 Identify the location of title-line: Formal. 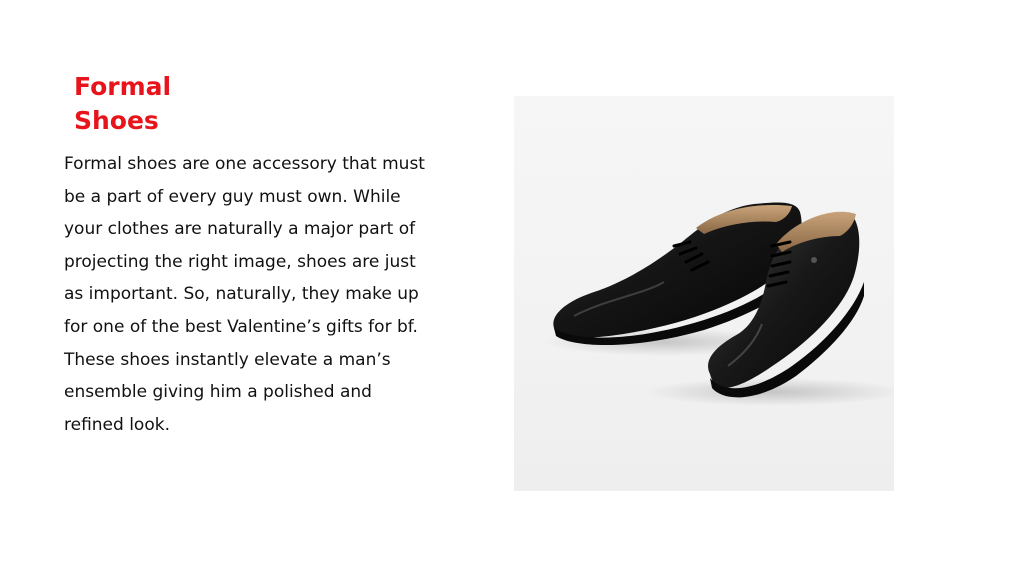
(123, 86).